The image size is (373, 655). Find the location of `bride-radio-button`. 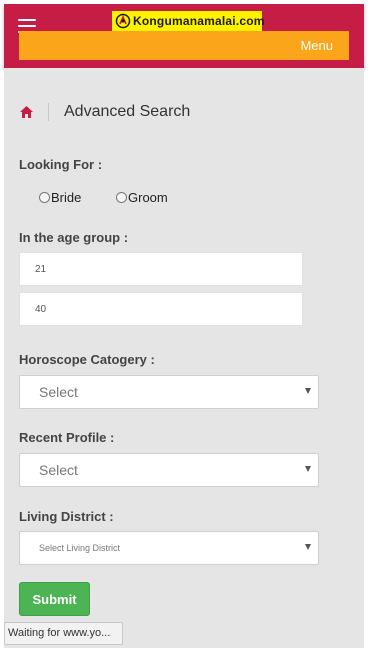

bride-radio-button is located at coordinates (44, 197).